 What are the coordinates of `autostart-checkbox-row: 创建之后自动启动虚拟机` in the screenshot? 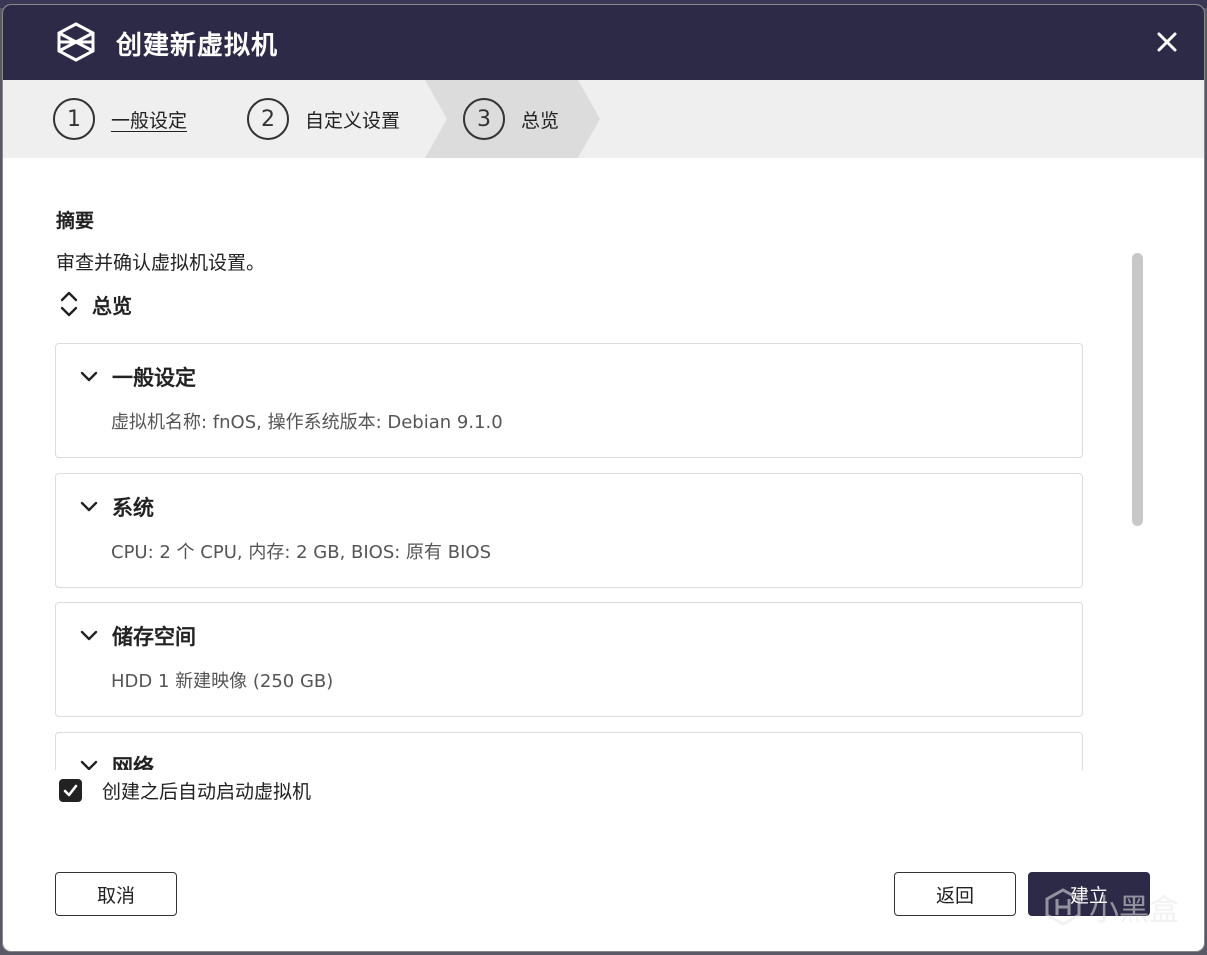 It's located at (185, 790).